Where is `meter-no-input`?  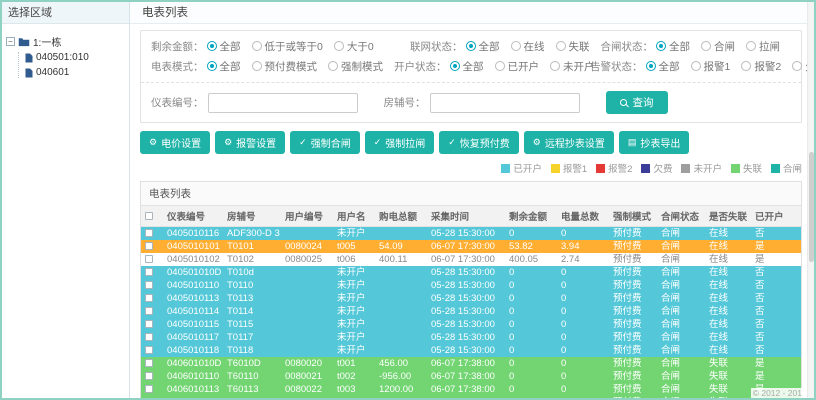 meter-no-input is located at coordinates (282, 102).